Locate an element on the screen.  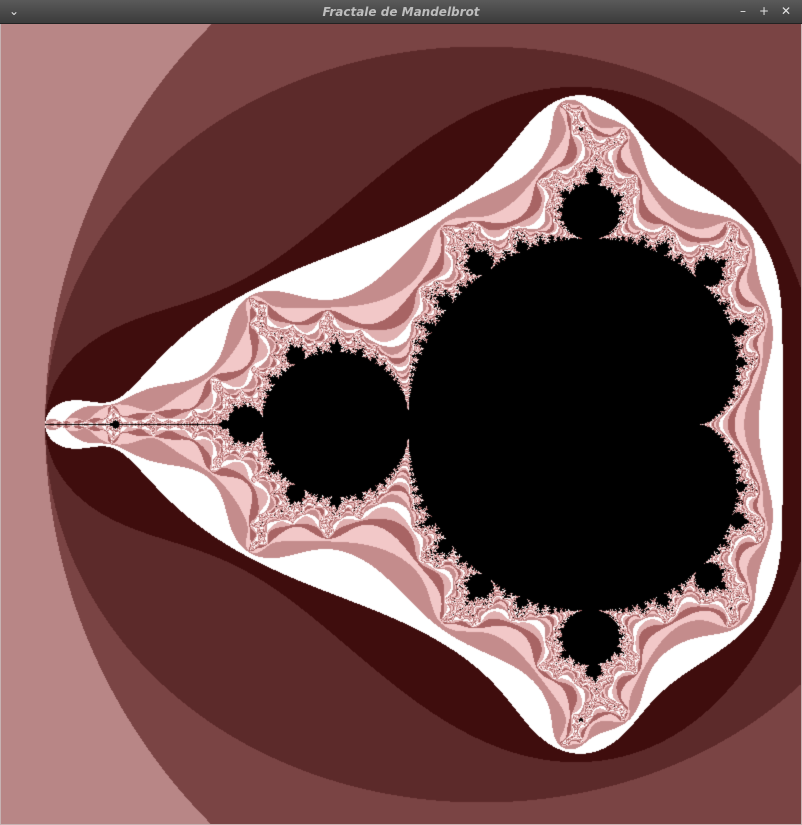
window-title: Fractale de Mandelbrot is located at coordinates (401, 12).